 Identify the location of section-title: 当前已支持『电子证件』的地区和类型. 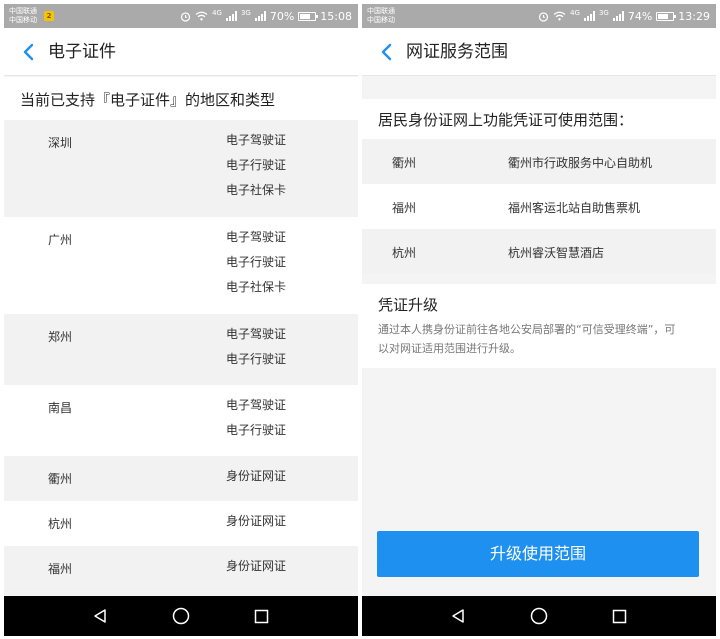
(148, 100).